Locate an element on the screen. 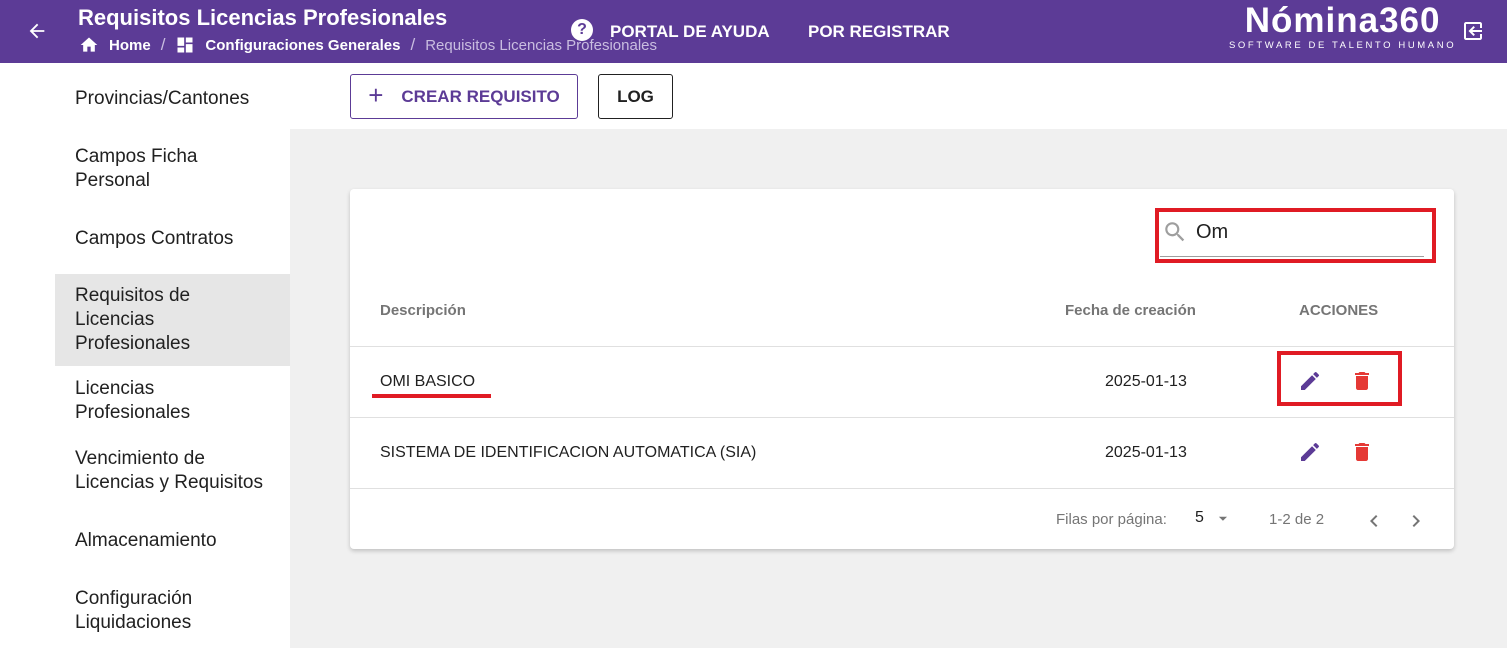 The image size is (1507, 648). next-page-button is located at coordinates (1416, 523).